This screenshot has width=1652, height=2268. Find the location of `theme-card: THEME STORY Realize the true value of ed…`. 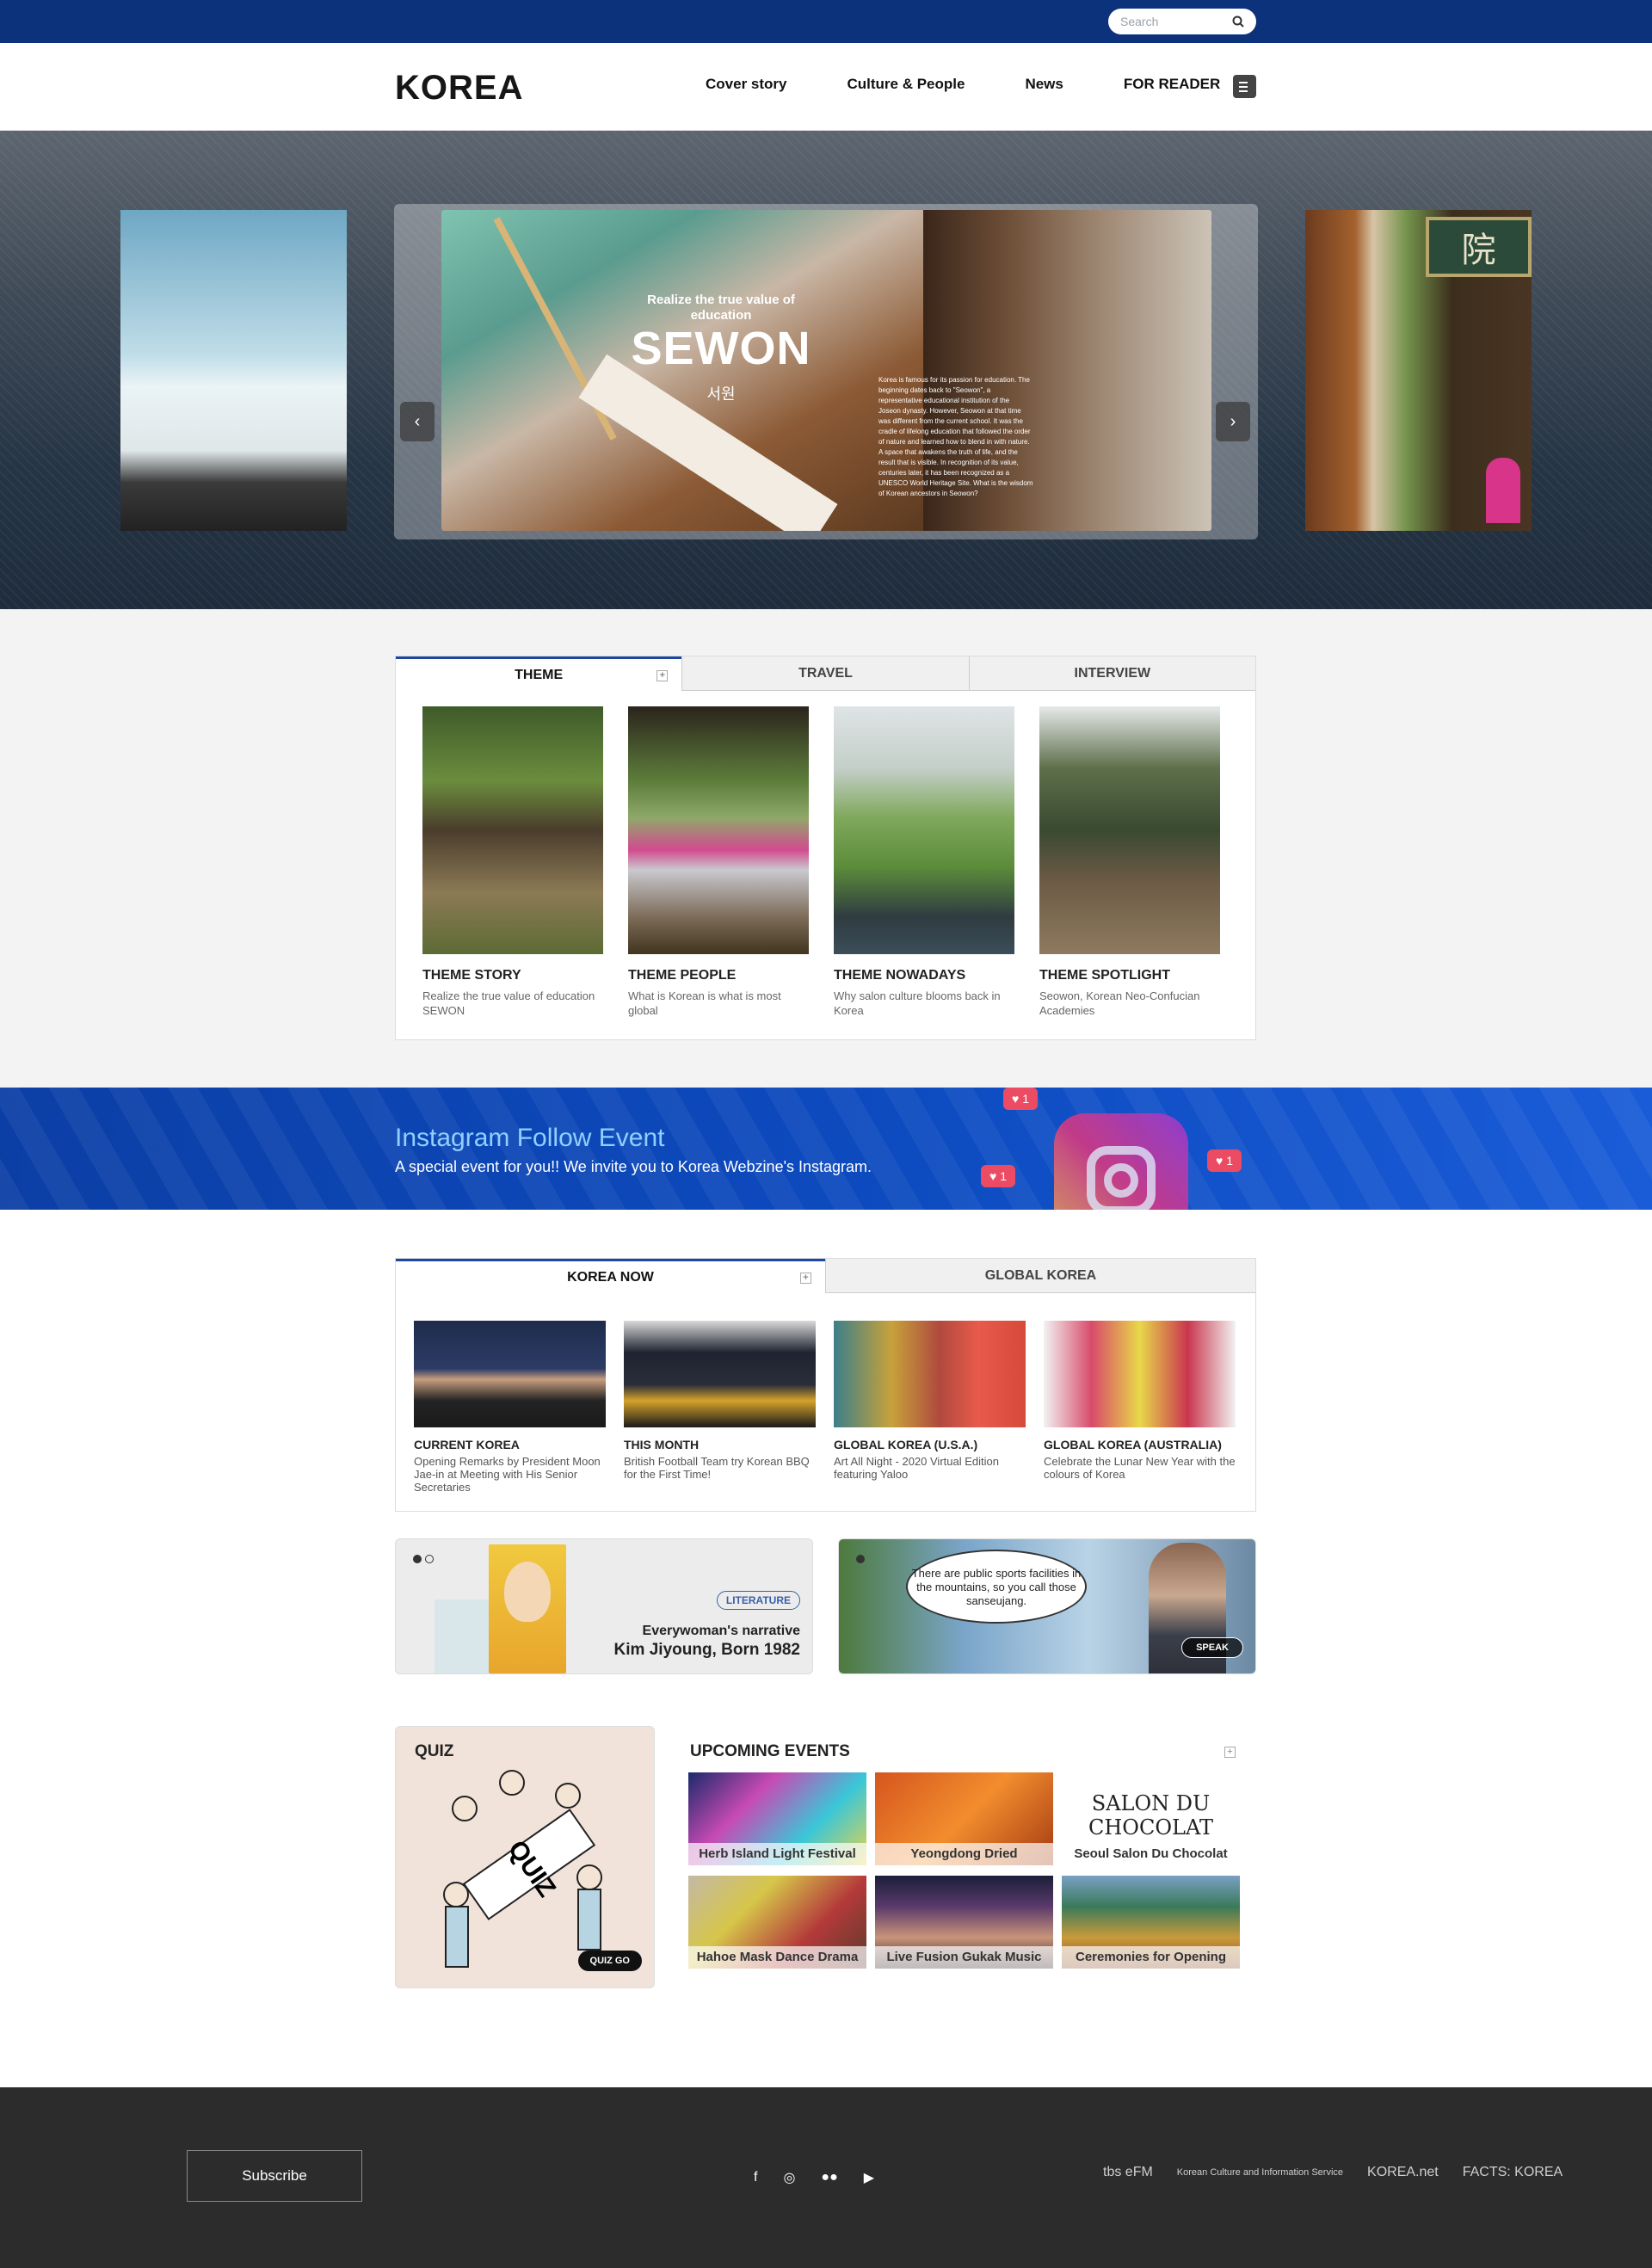

theme-card: THEME STORY Realize the true value of ed… is located at coordinates (512, 862).